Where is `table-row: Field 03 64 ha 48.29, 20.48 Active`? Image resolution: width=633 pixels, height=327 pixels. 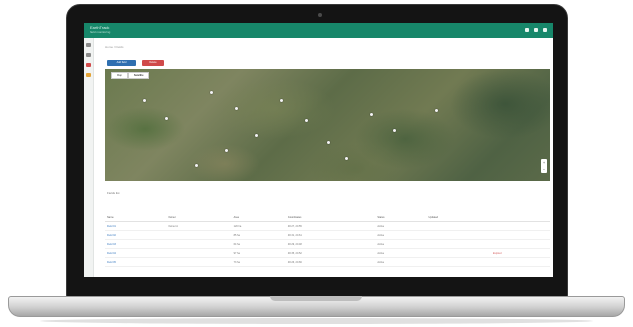 table-row: Field 03 64 ha 48.29, 20.48 Active is located at coordinates (327, 244).